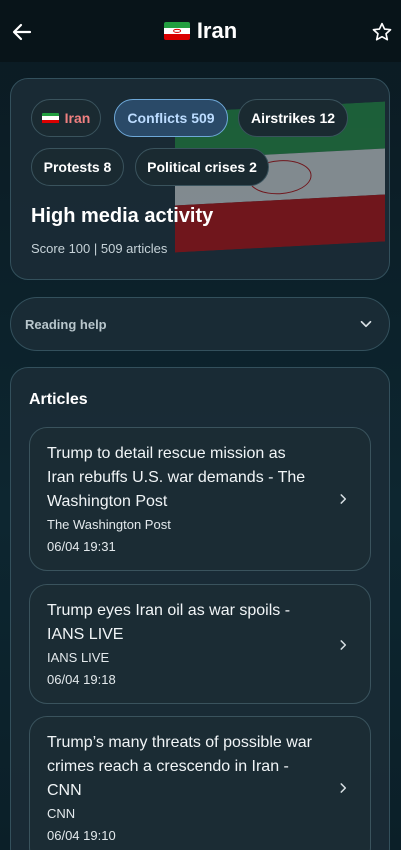 Image resolution: width=401 pixels, height=850 pixels. Describe the element at coordinates (61, 813) in the screenshot. I see `article-source: CNN` at that location.